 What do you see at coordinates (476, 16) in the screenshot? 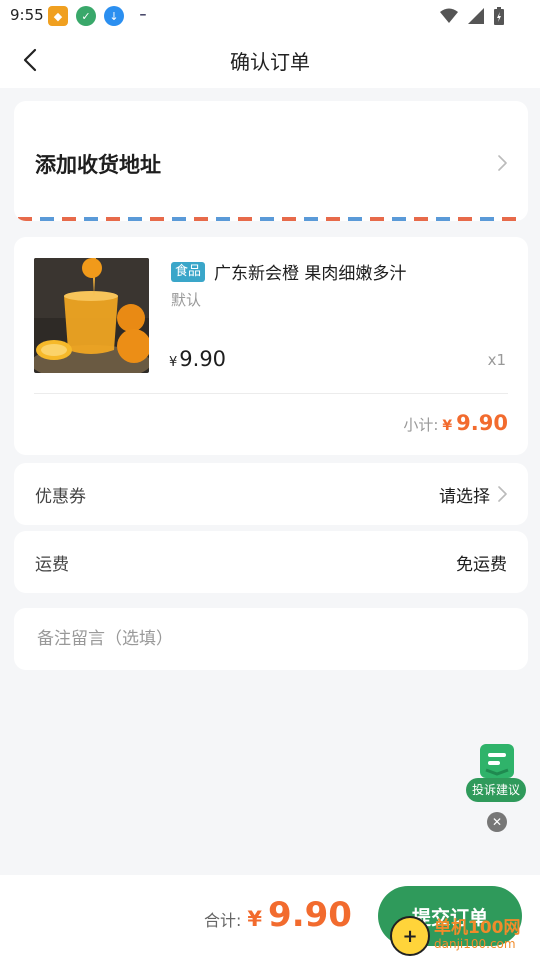
I see `signal-icon` at bounding box center [476, 16].